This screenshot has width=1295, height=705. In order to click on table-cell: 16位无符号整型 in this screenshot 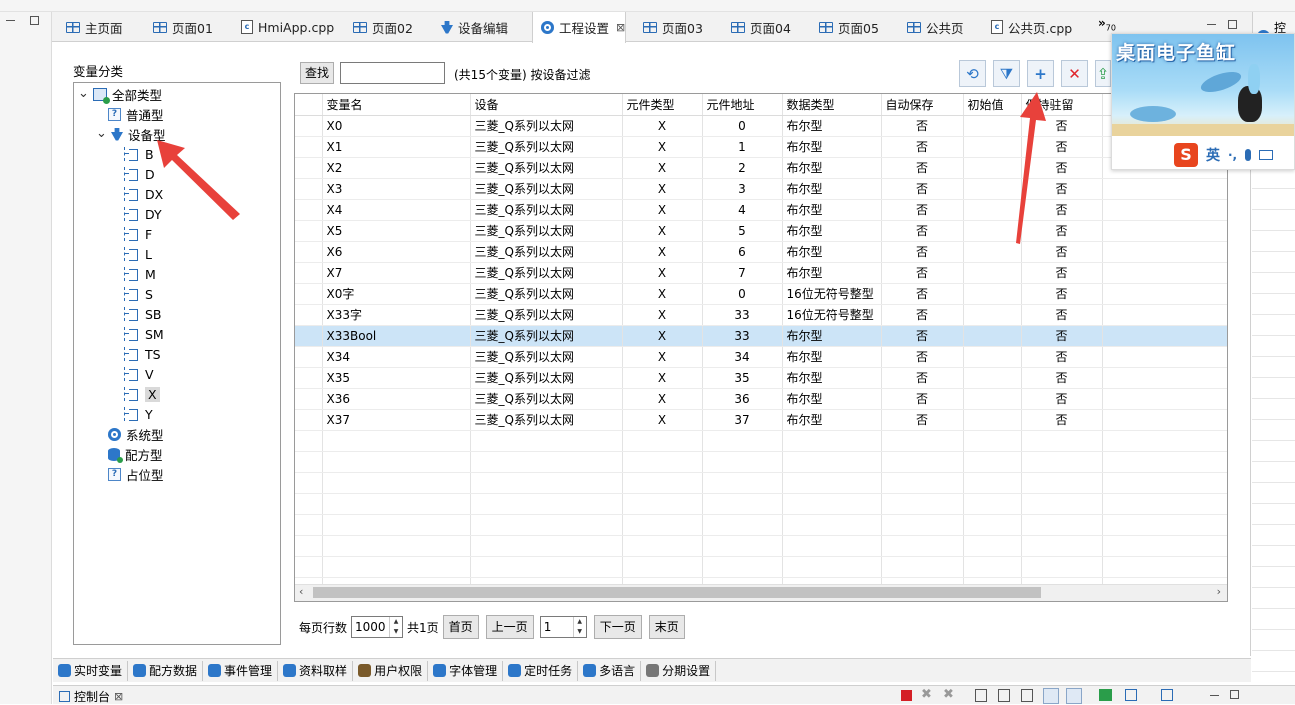, I will do `click(832, 315)`.